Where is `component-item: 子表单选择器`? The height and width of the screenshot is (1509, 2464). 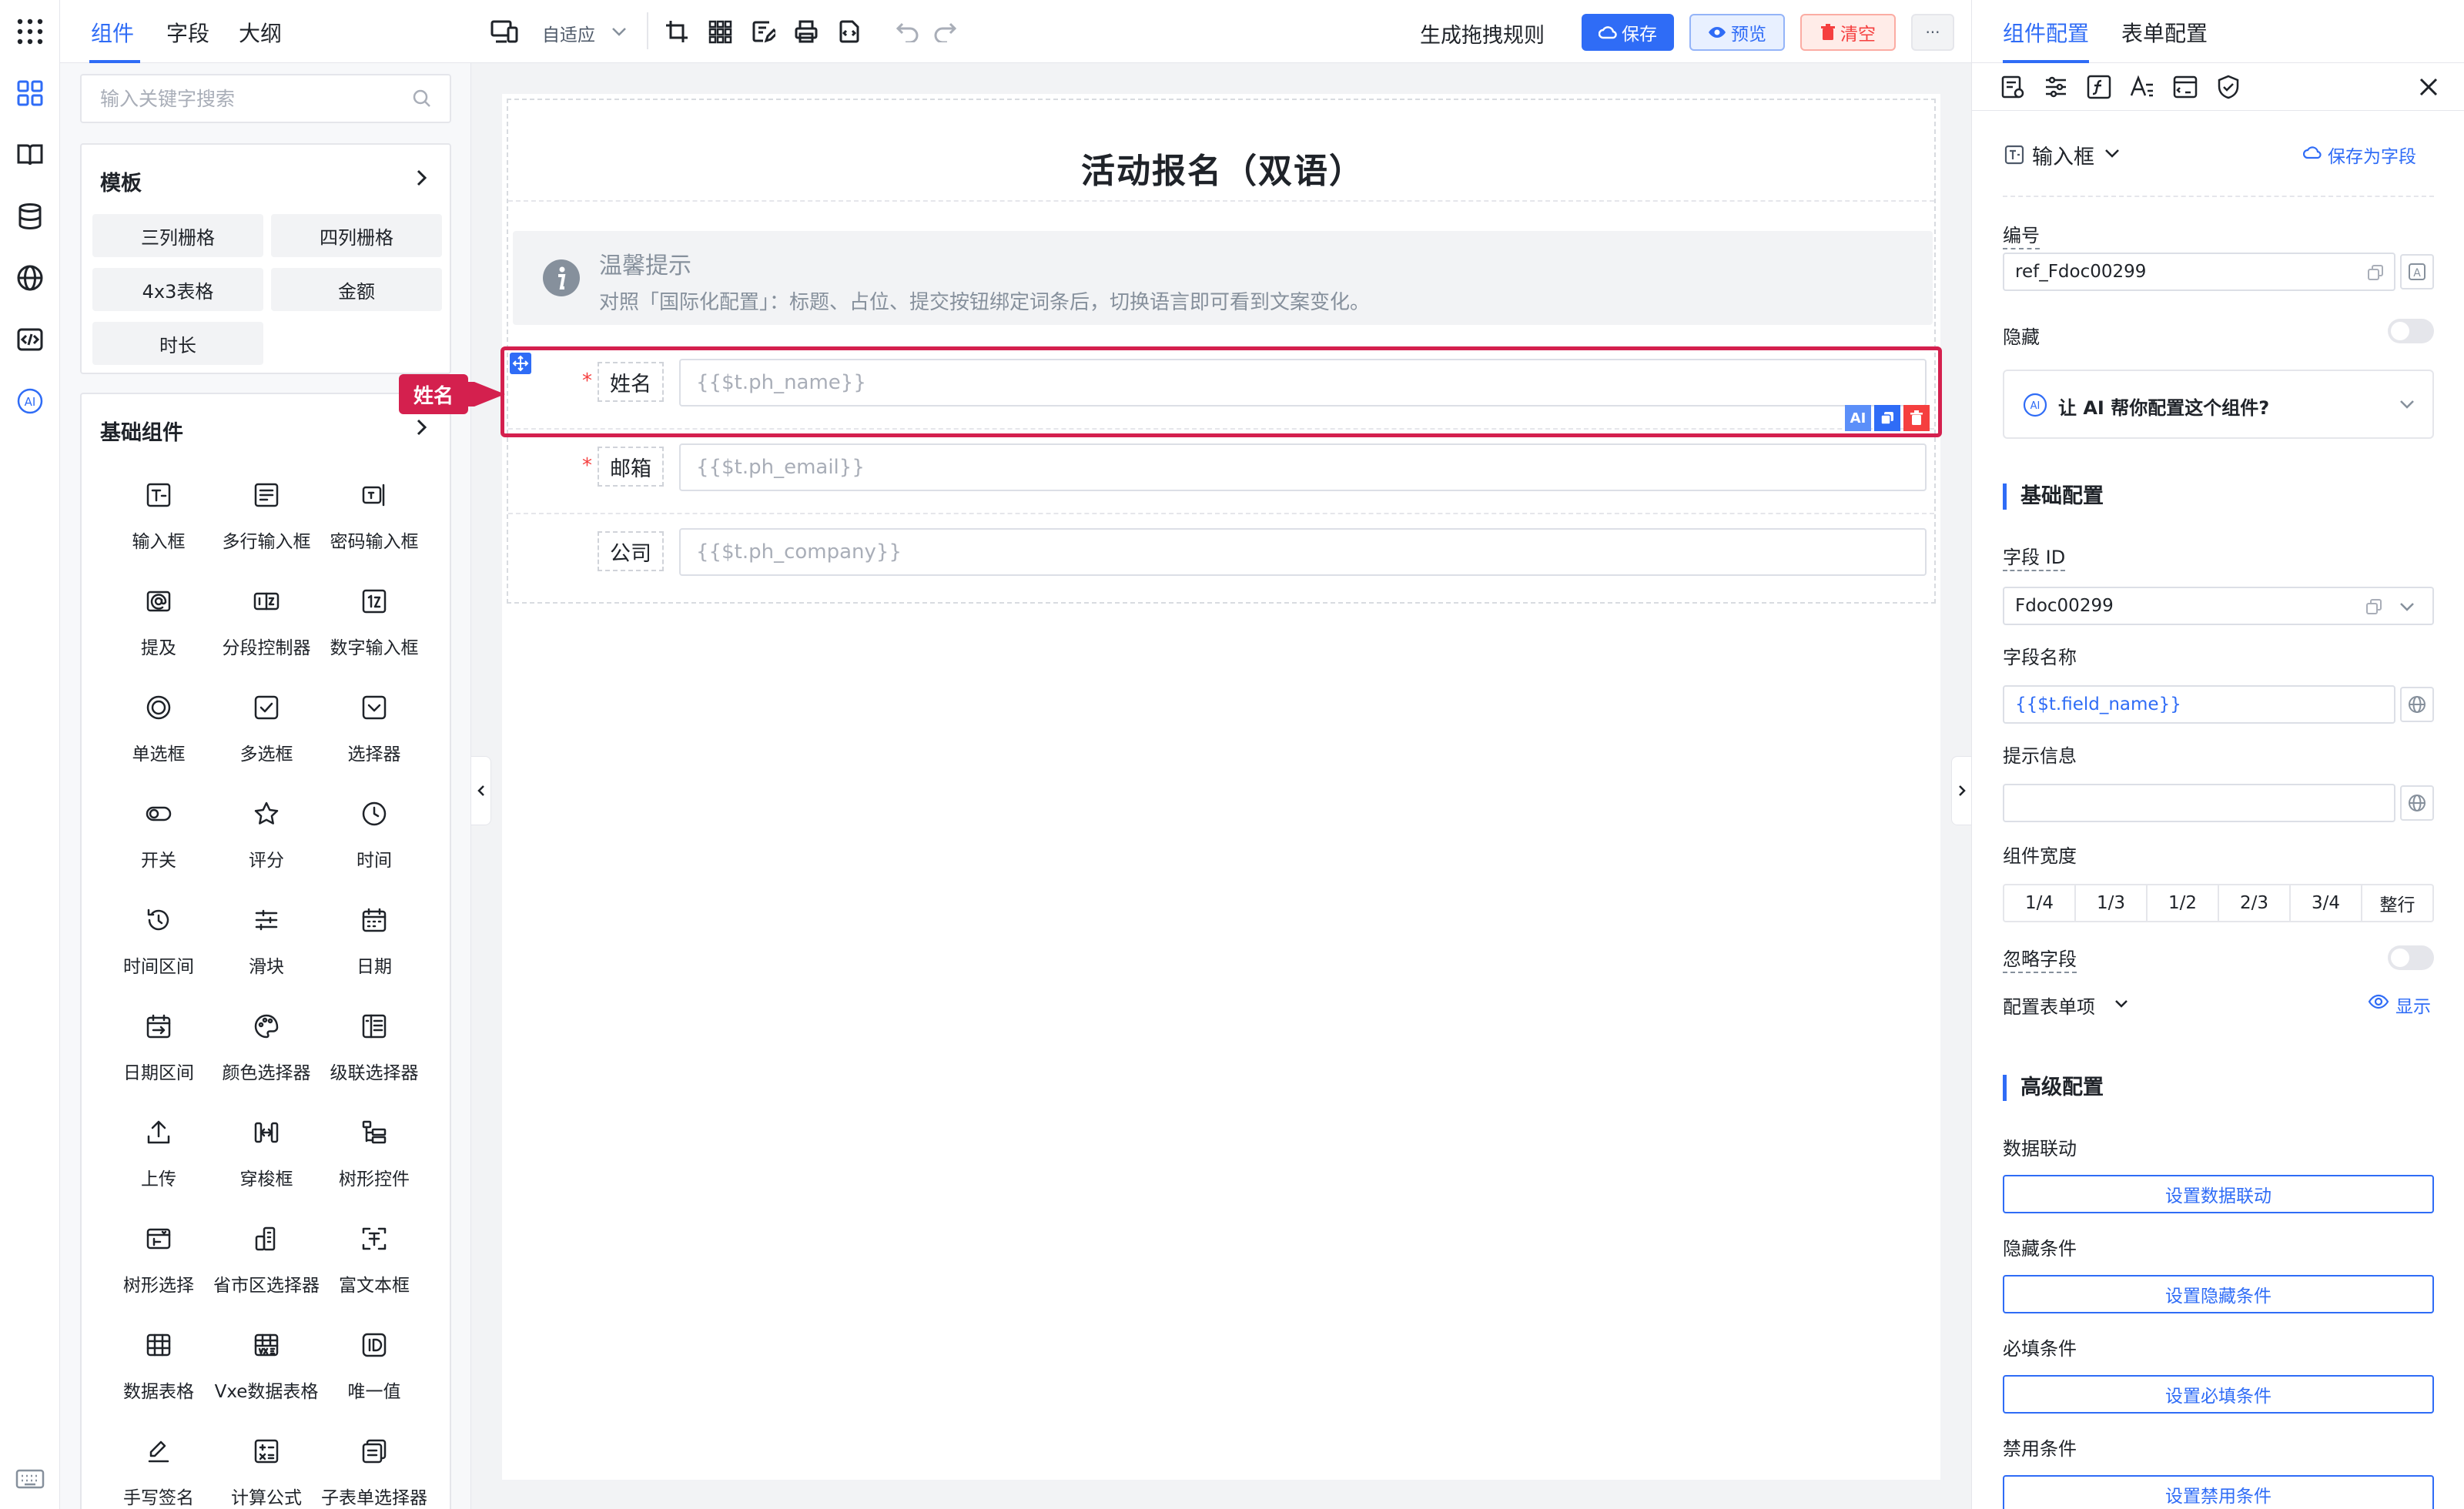
component-item: 子表单选择器 is located at coordinates (374, 1468).